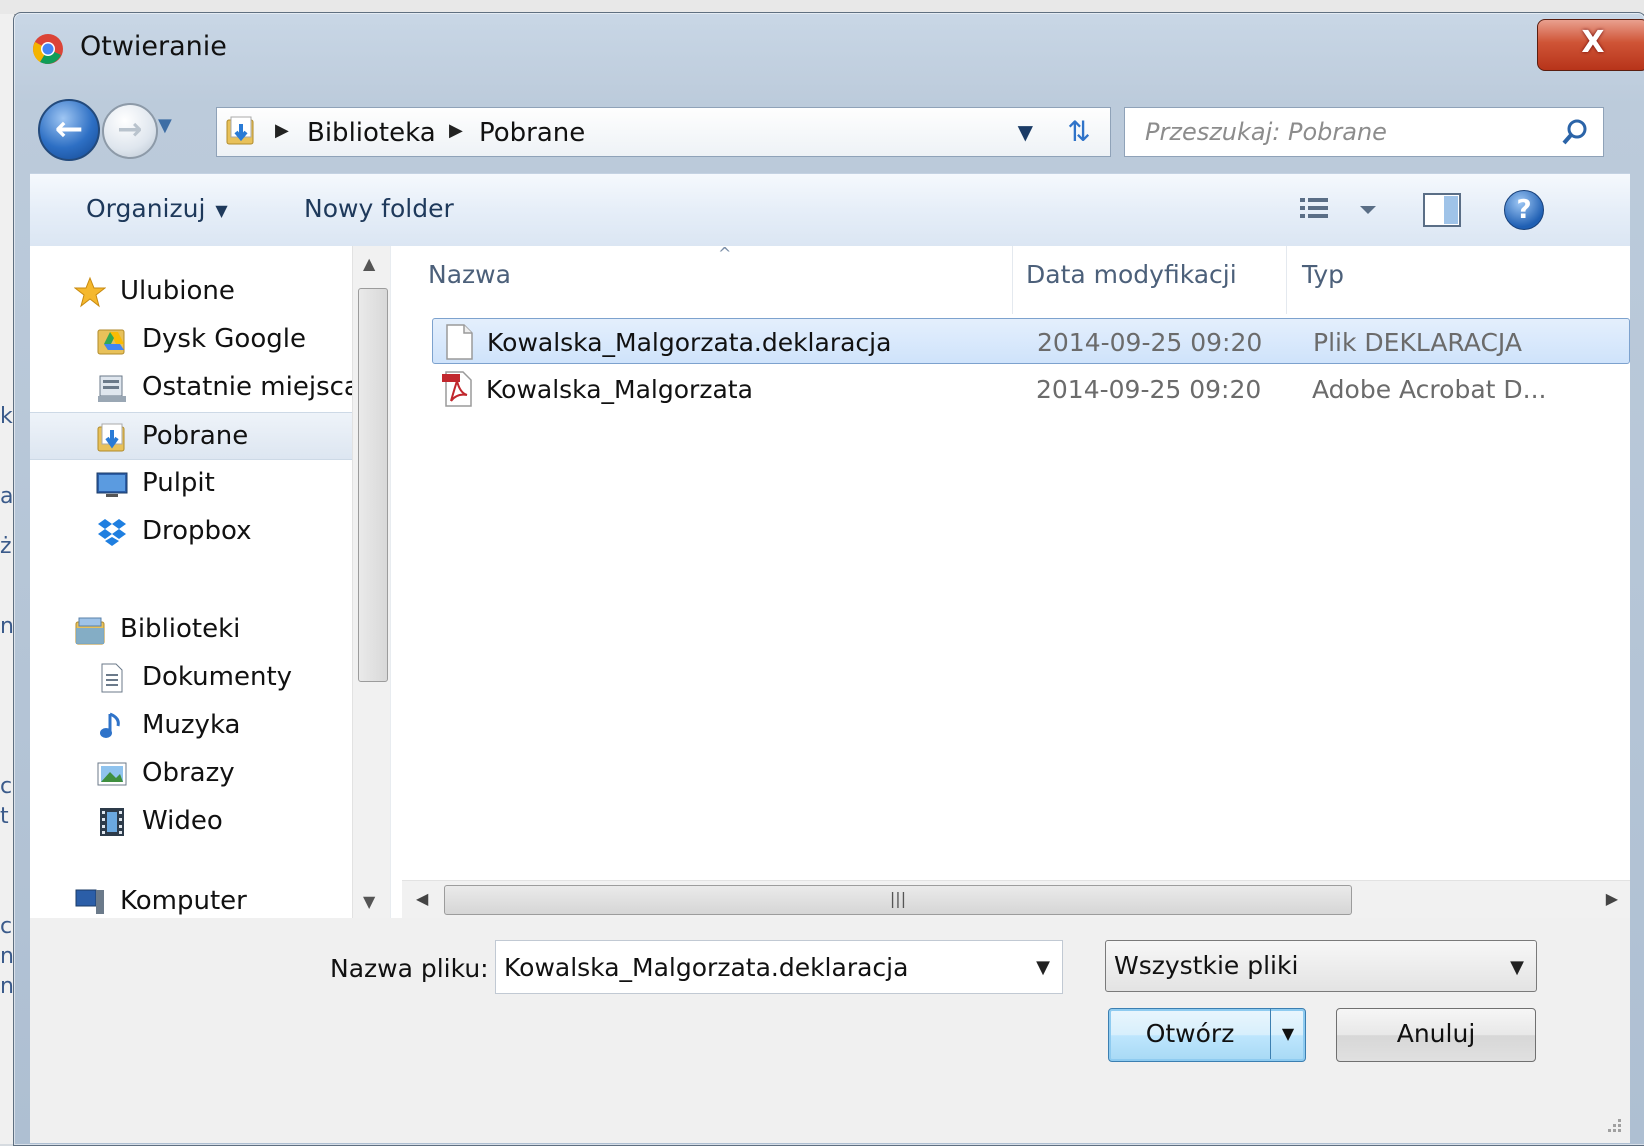  Describe the element at coordinates (1613, 1126) in the screenshot. I see `resize-grip-icon` at that location.